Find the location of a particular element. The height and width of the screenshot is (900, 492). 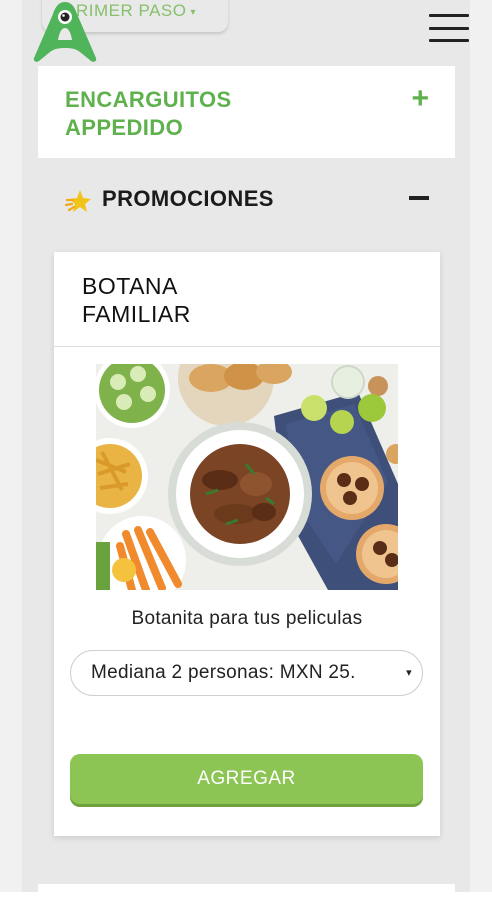

size-select: Mediana 2 personas: MXN 25. ▾ is located at coordinates (246, 673).